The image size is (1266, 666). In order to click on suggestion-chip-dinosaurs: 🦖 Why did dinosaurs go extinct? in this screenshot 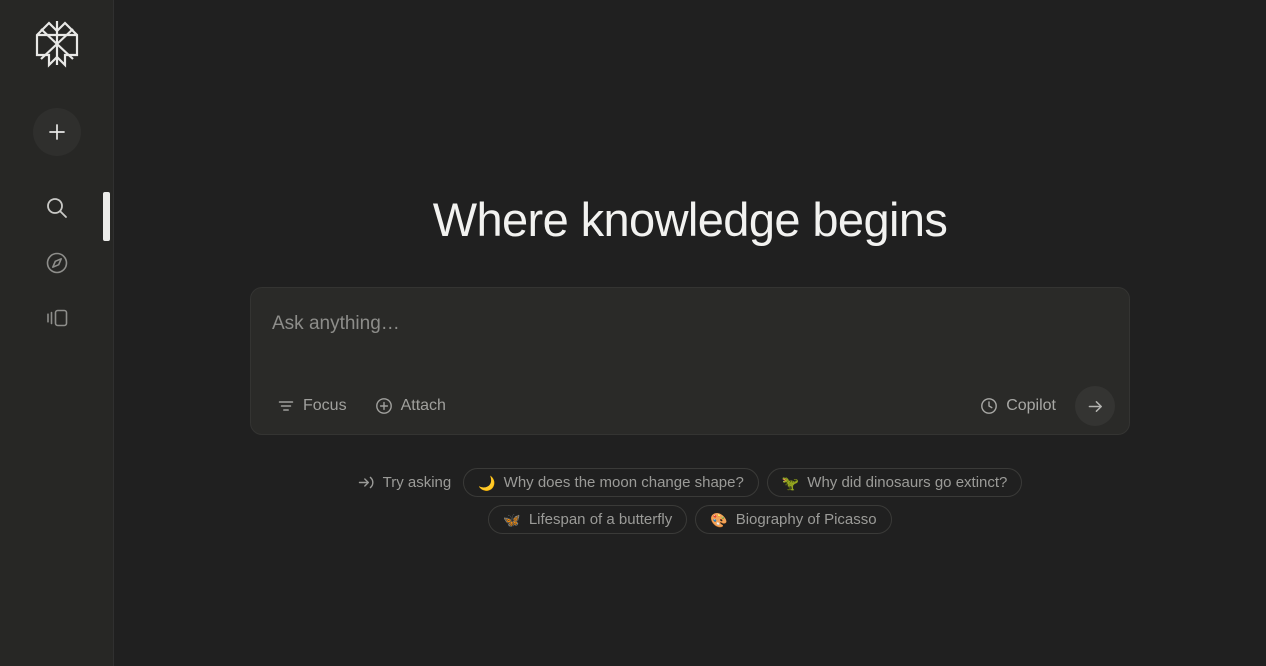, I will do `click(894, 482)`.